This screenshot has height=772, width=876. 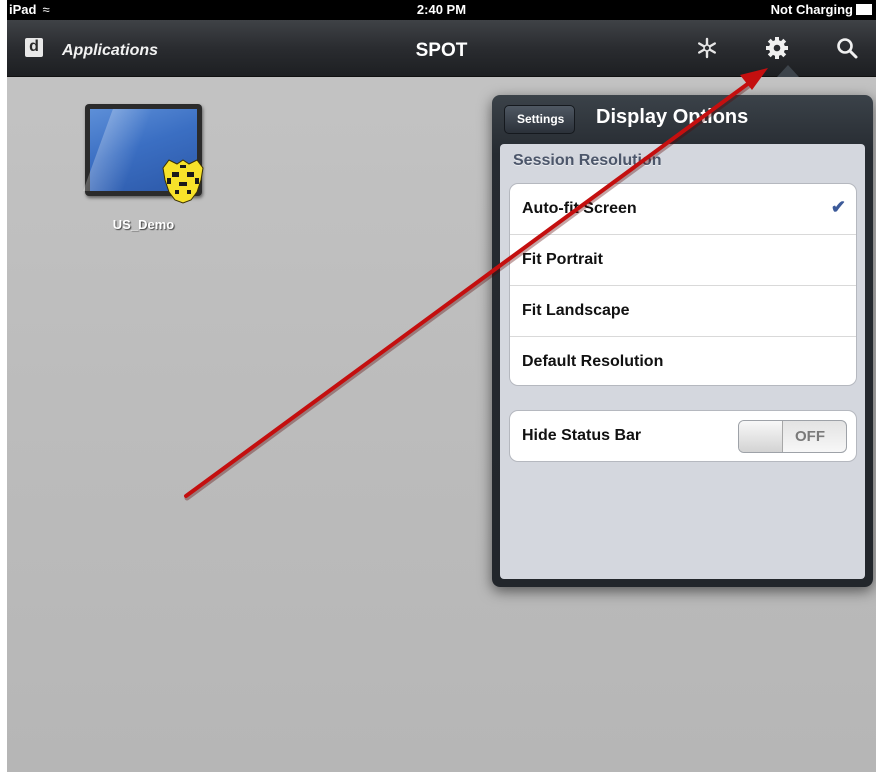 I want to click on nav-bar: d Applications SPOT, so click(x=441, y=48).